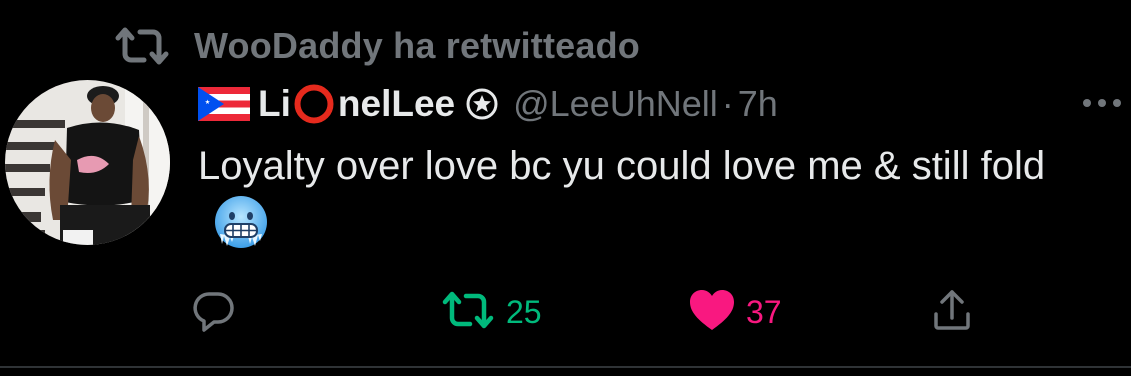  Describe the element at coordinates (87, 162) in the screenshot. I see `avatar` at that location.